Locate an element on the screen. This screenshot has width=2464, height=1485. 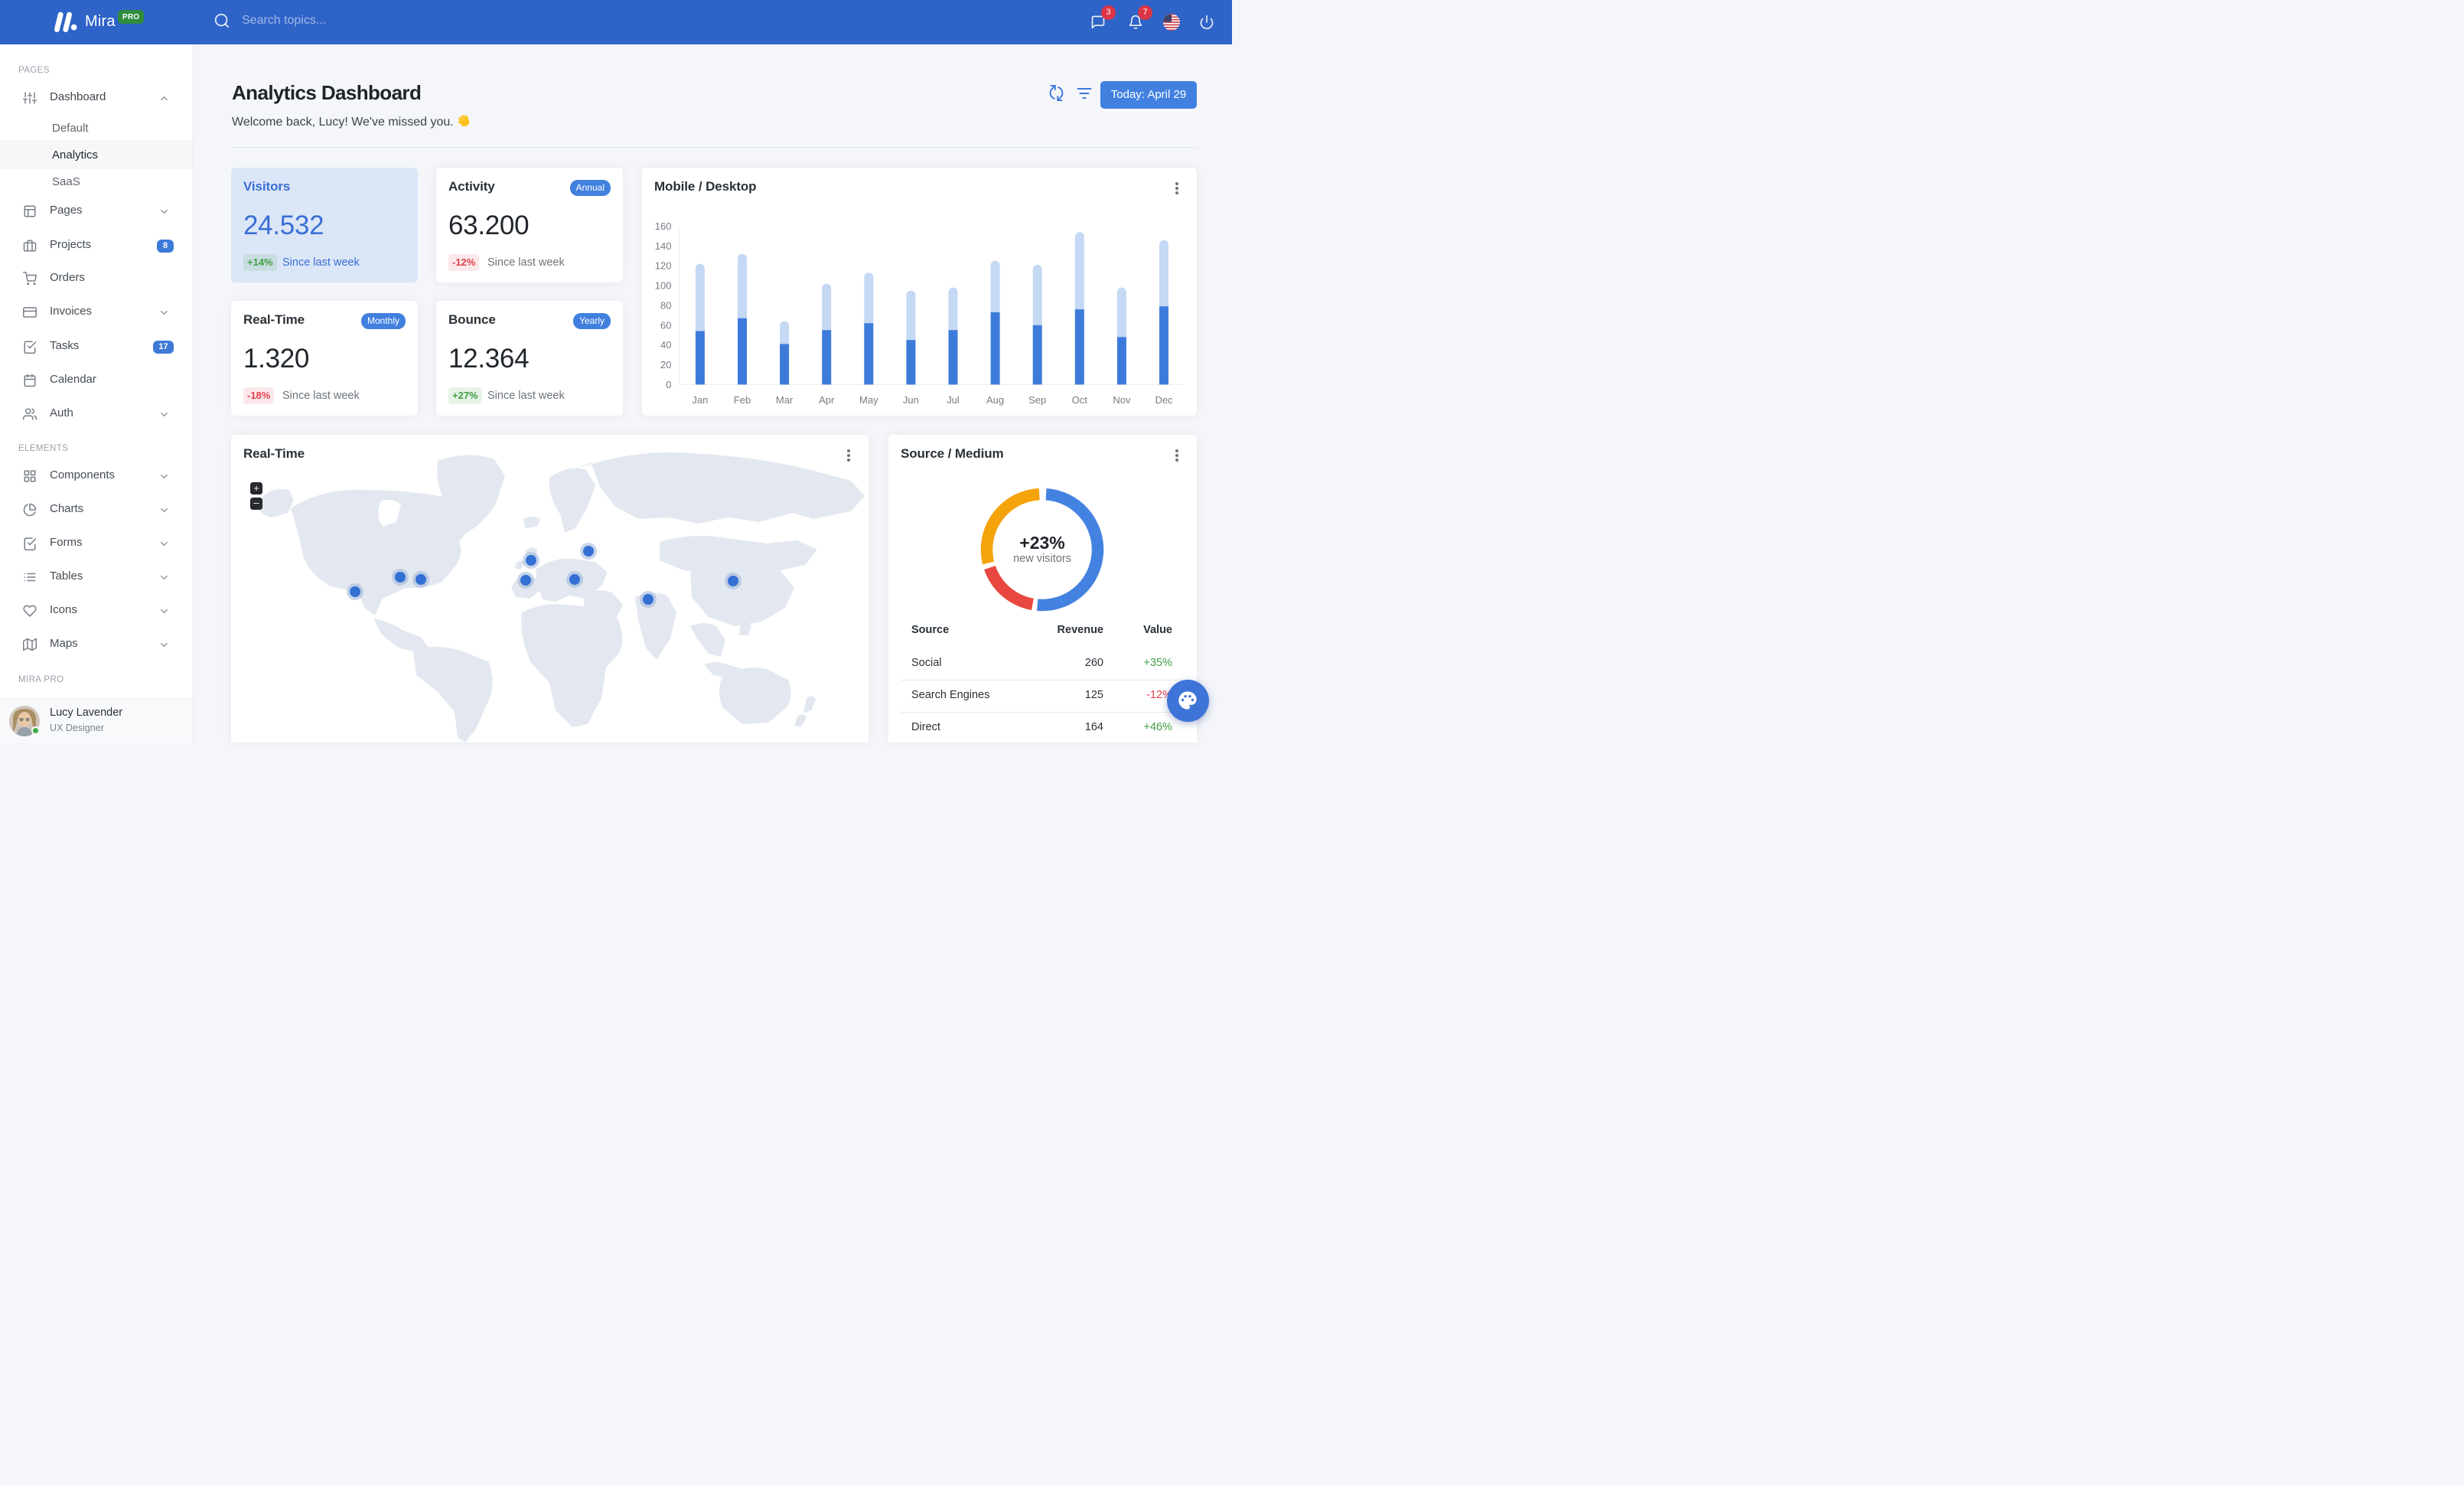
svg-text: 140 is located at coordinates (663, 246).